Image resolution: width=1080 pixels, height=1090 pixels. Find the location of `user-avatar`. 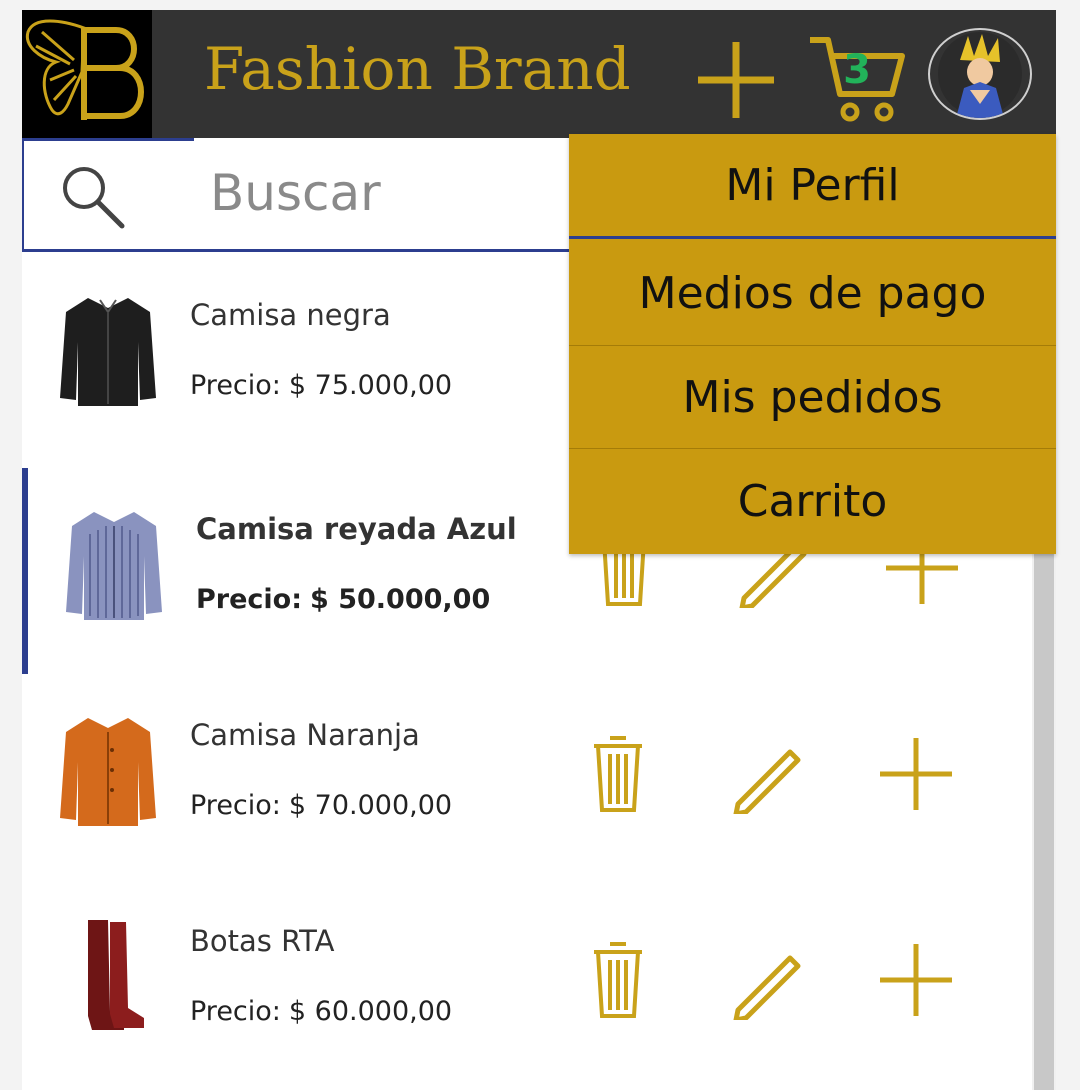

user-avatar is located at coordinates (980, 74).